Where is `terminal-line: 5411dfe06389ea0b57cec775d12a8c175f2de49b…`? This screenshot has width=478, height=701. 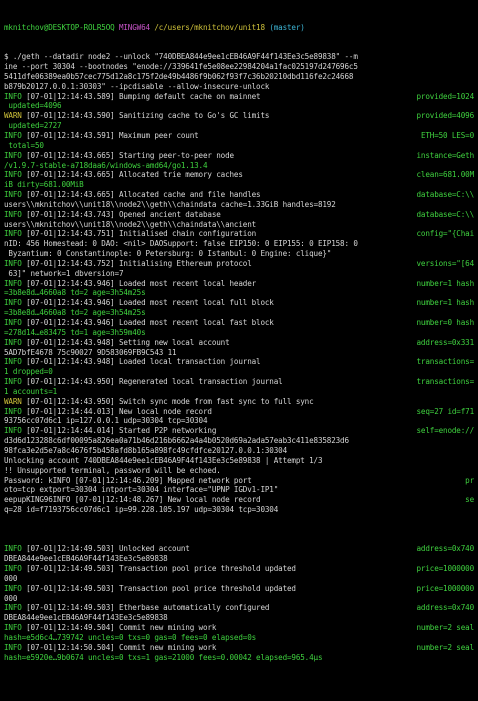
terminal-line: 5411dfe06389ea0b57cec775d12a8c175f2de49b… is located at coordinates (239, 77).